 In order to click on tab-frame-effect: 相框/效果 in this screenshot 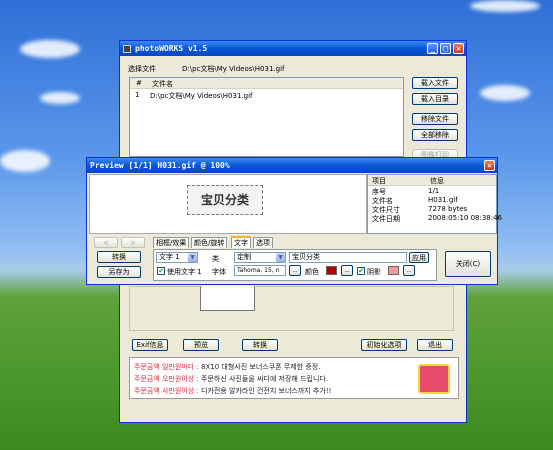, I will do `click(171, 242)`.